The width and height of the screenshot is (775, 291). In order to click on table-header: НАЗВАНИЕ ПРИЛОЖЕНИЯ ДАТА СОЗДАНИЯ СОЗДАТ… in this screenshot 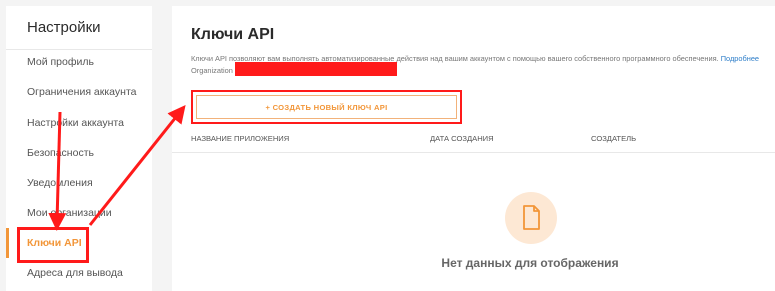, I will do `click(473, 140)`.